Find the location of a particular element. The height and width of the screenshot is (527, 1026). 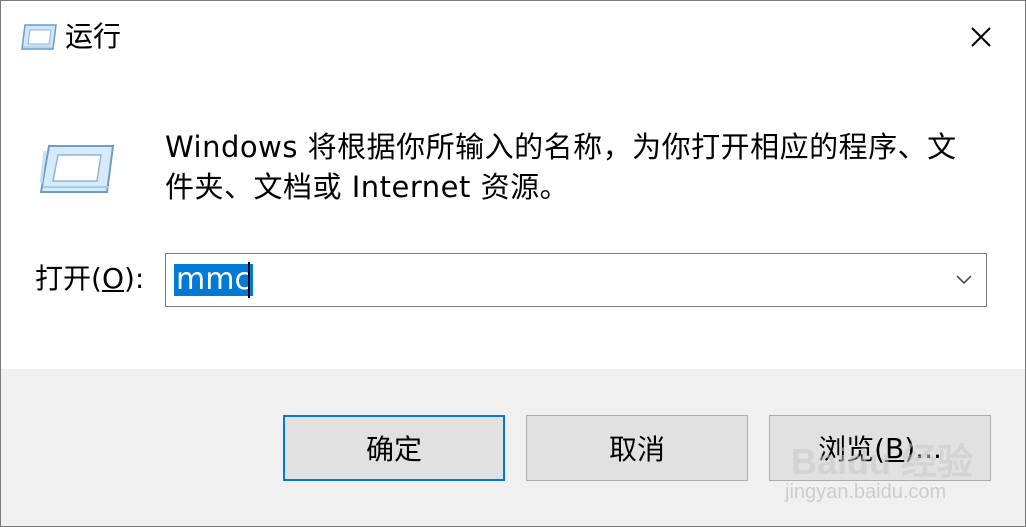

open-label: 打开(O): is located at coordinates (89, 279).